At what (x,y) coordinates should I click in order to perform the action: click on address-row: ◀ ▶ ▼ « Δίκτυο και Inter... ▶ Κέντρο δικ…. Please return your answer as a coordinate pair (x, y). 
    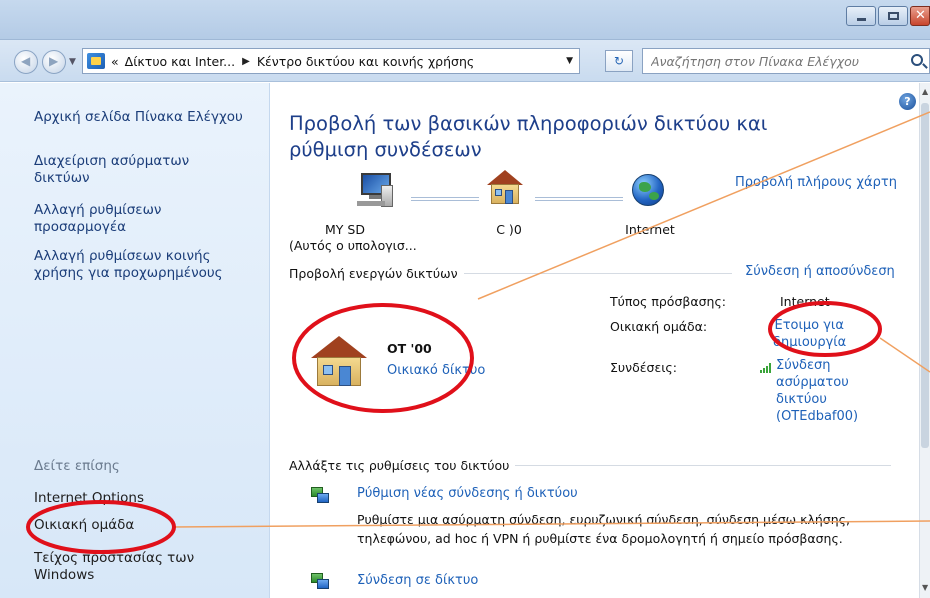
    Looking at the image, I should click on (465, 61).